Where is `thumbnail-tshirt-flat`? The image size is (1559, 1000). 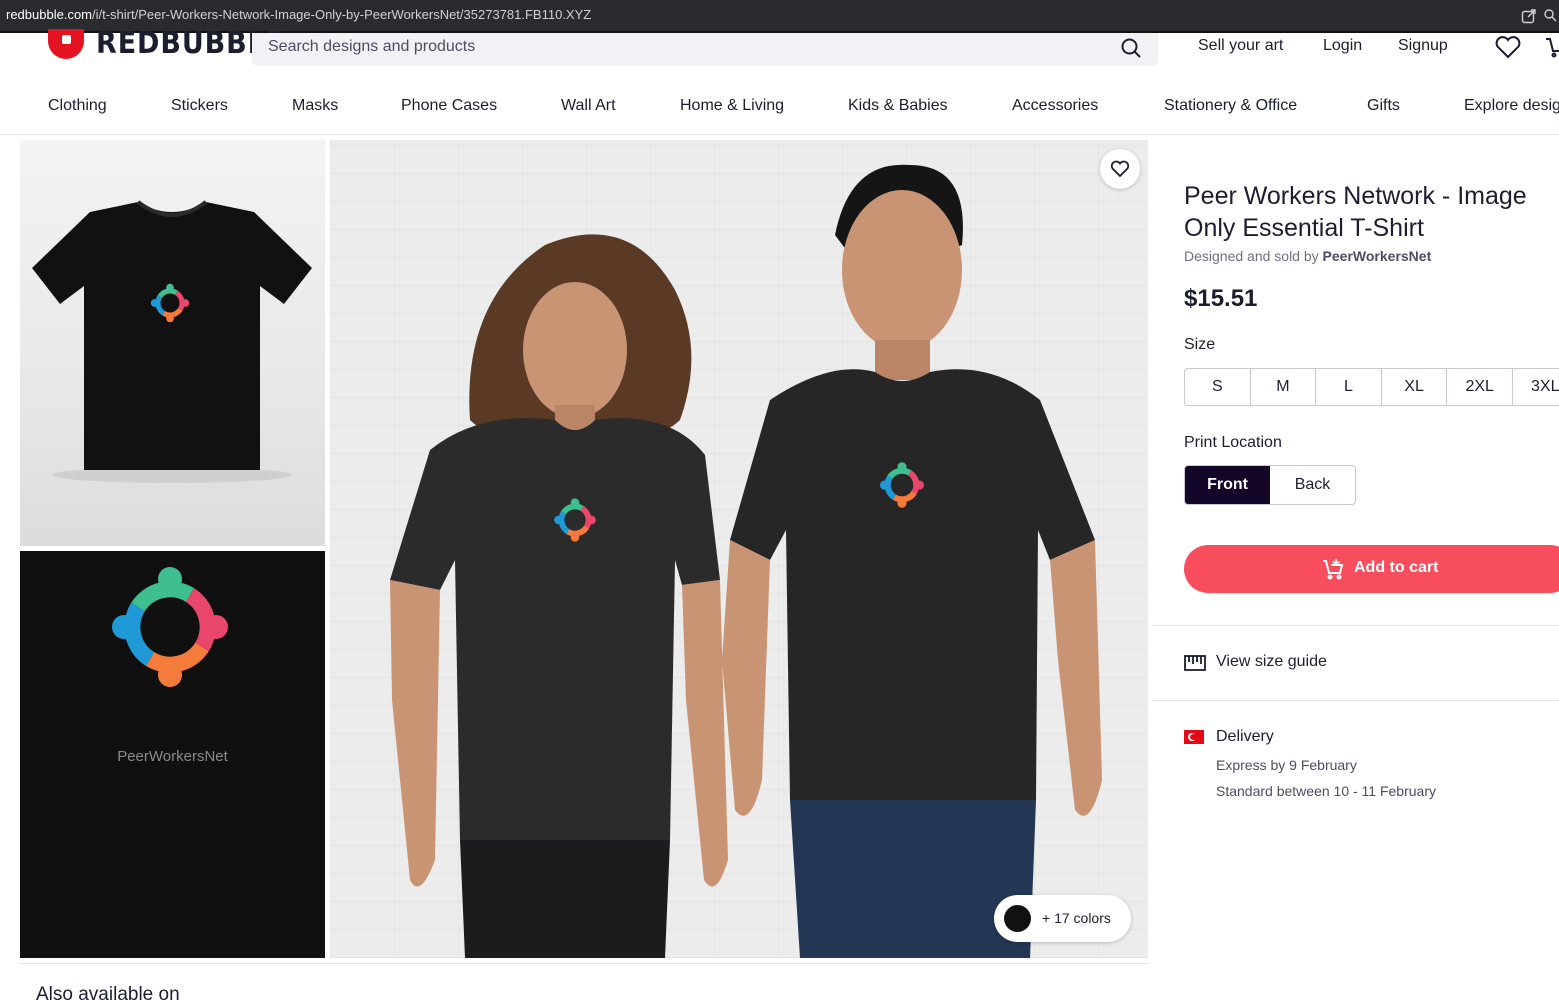 thumbnail-tshirt-flat is located at coordinates (172, 343).